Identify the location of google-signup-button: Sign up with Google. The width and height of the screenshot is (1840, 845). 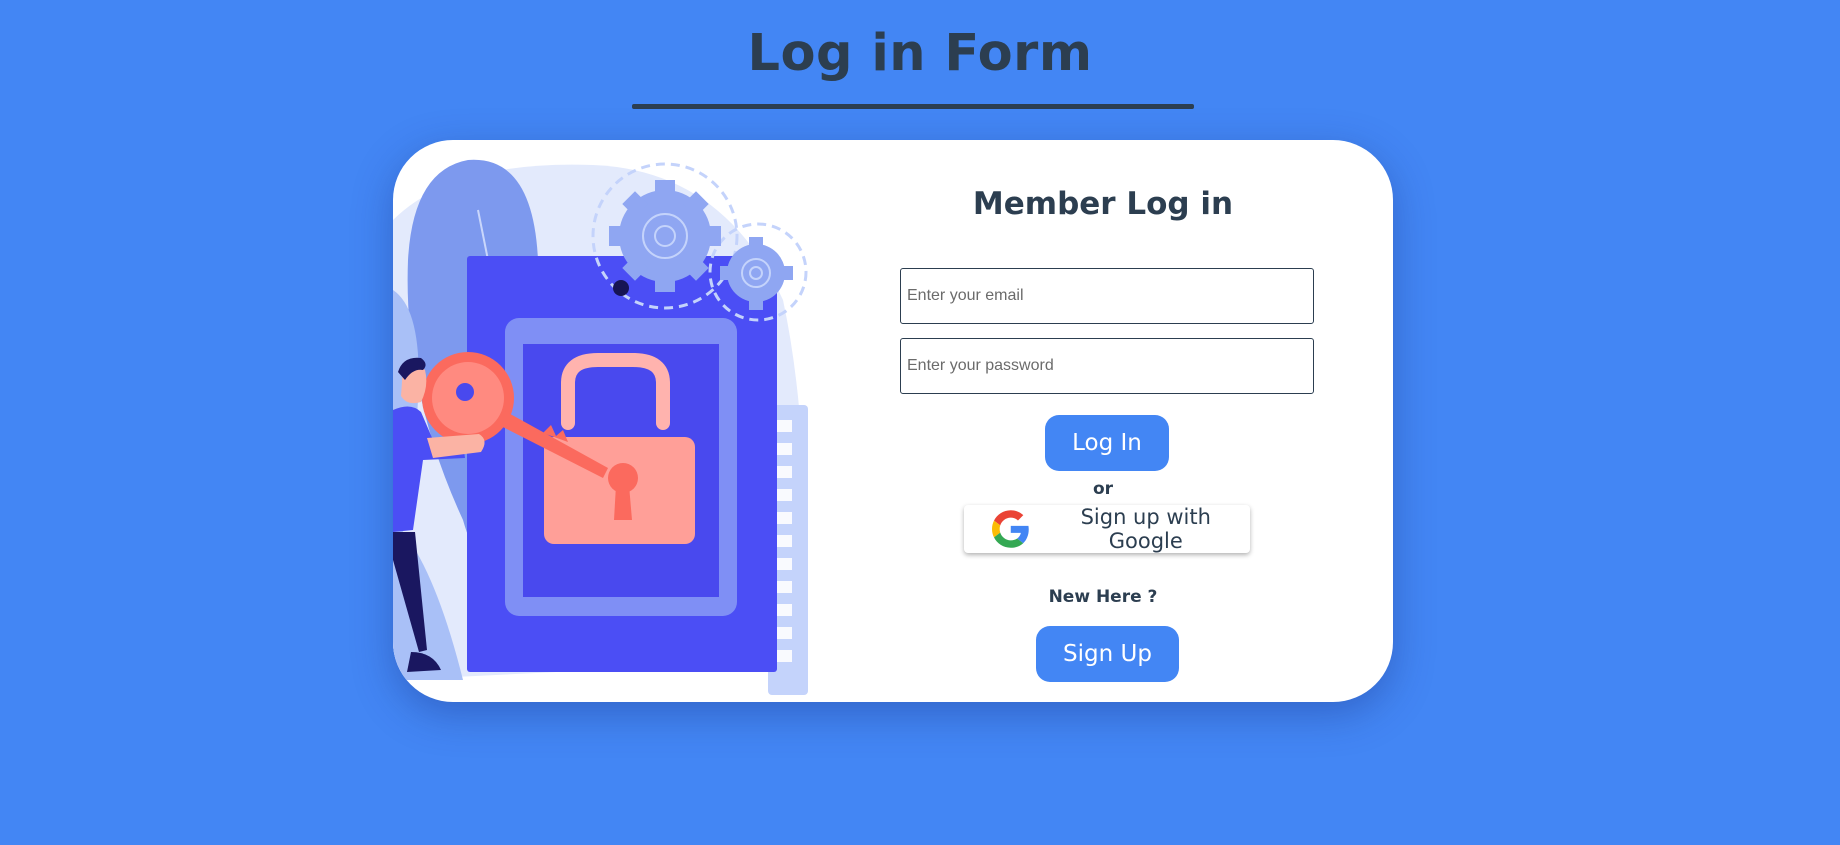
(1107, 529).